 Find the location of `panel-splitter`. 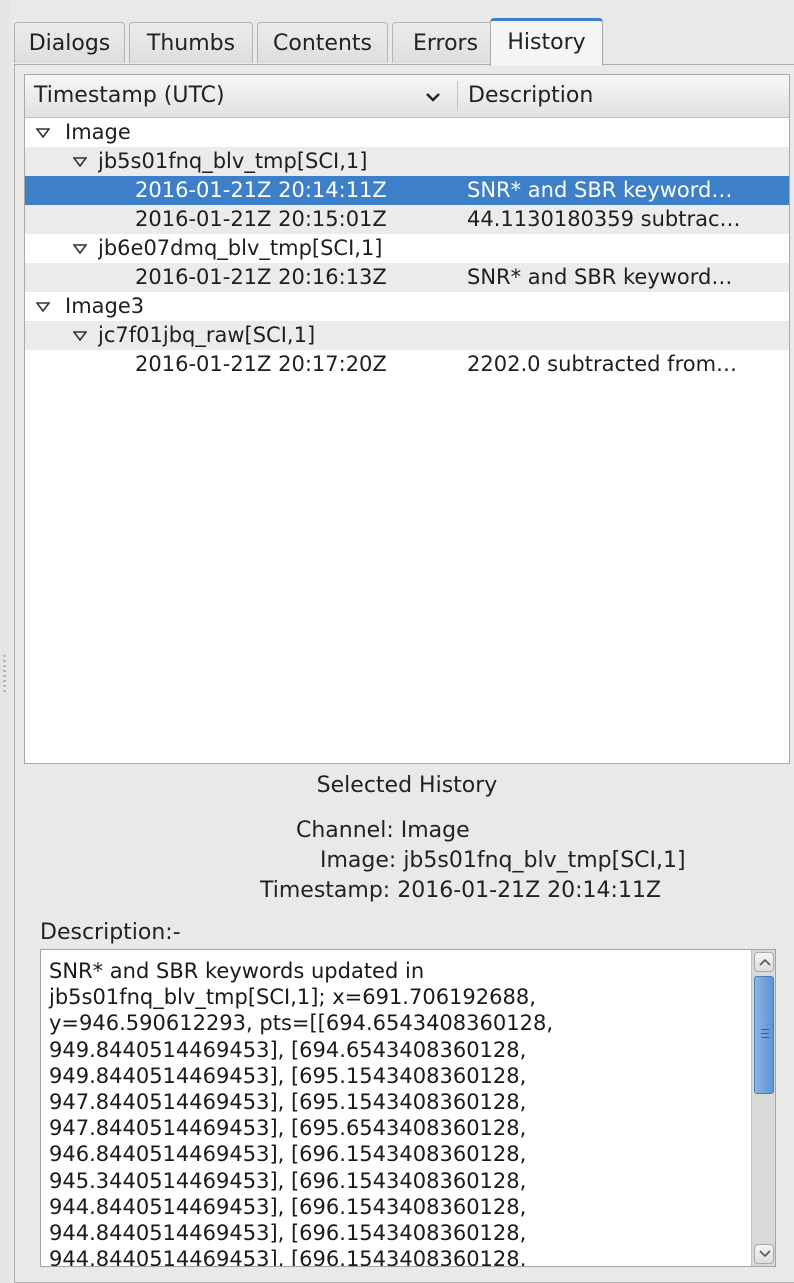

panel-splitter is located at coordinates (4, 641).